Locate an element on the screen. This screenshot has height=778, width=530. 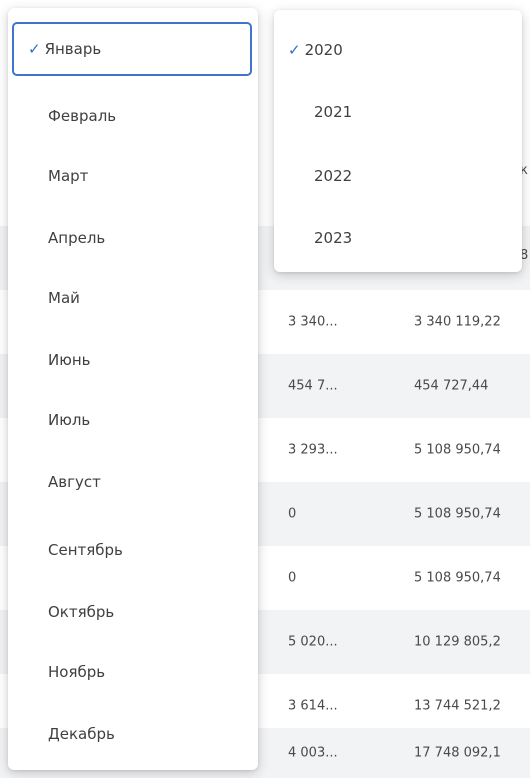
month-option-label: Ноябрь is located at coordinates (77, 672).